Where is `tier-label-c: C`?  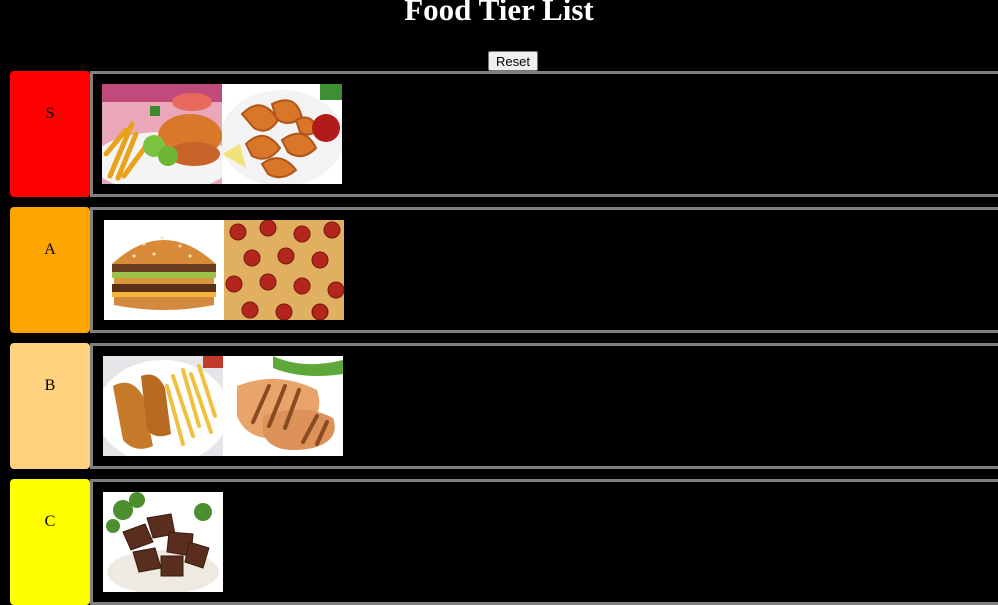
tier-label-c: C is located at coordinates (50, 542).